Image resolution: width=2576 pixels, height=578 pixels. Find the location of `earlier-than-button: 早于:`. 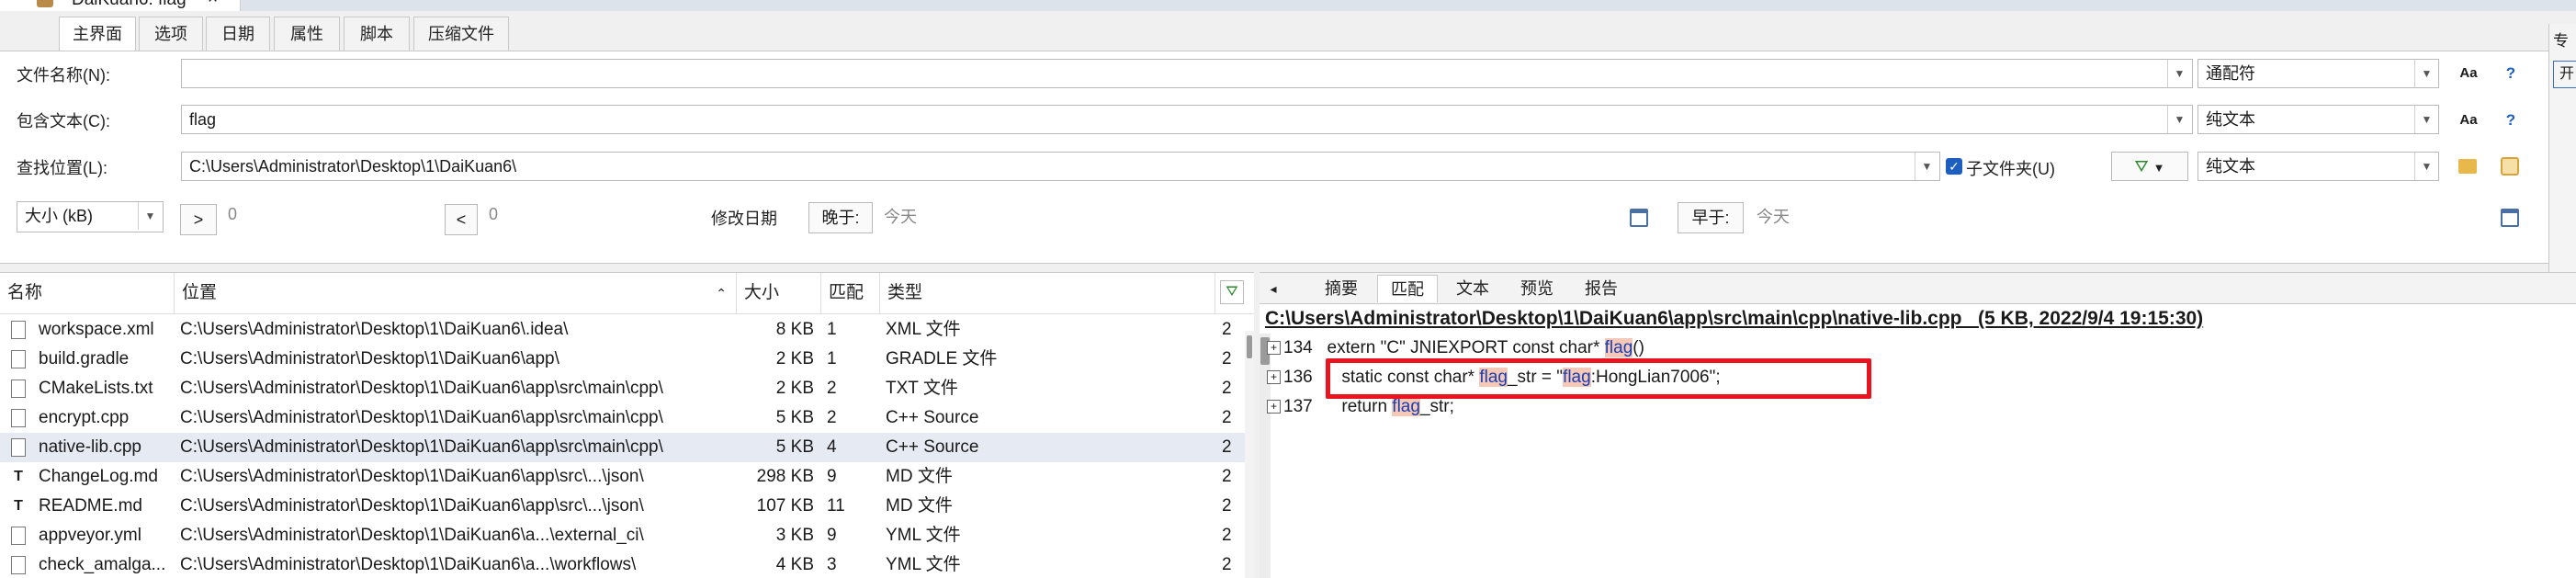

earlier-than-button: 早于: is located at coordinates (1711, 217).